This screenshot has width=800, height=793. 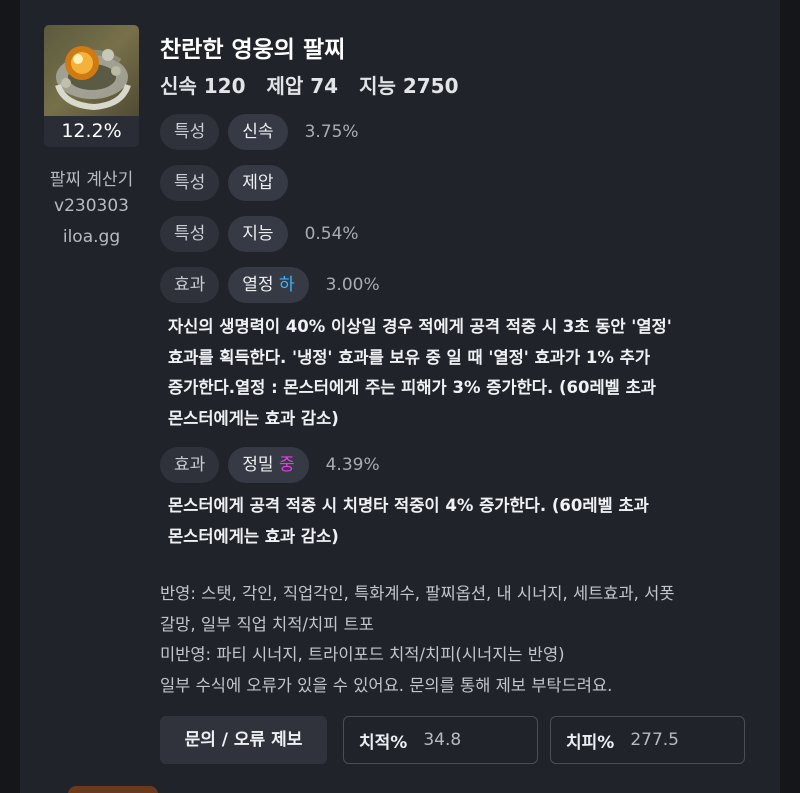 I want to click on option-name: 열정, so click(x=258, y=285).